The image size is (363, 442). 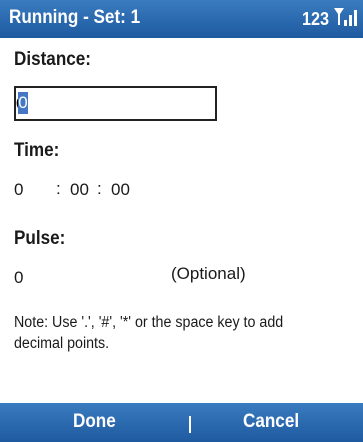 I want to click on status-number: 123, so click(x=315, y=19).